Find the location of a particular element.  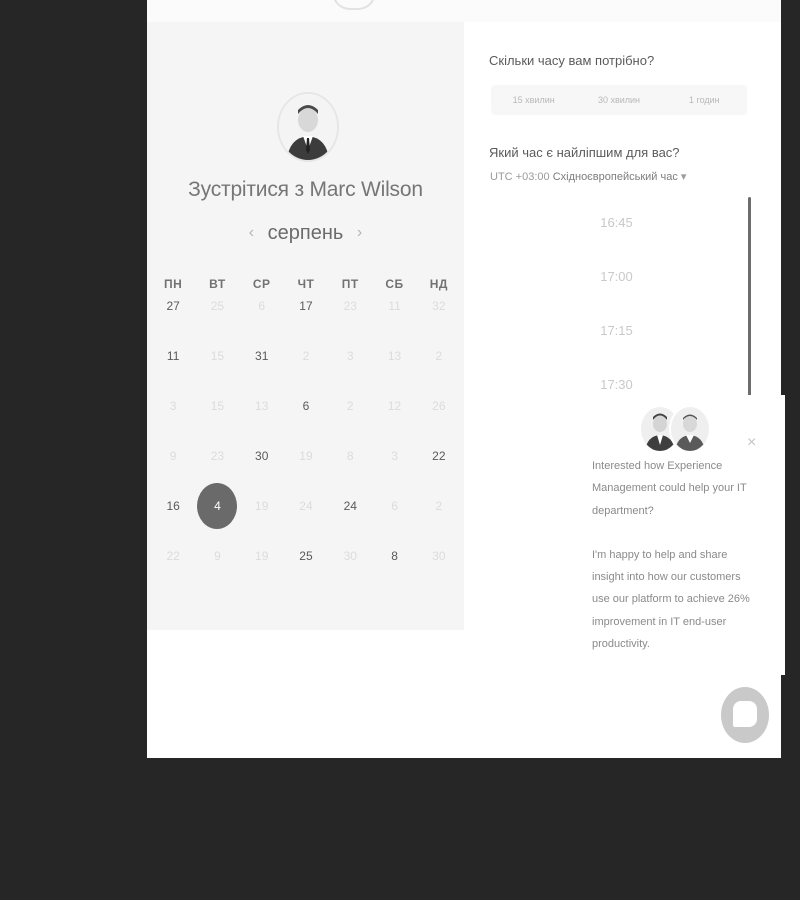

calendar-day-available: 30 is located at coordinates (262, 456).